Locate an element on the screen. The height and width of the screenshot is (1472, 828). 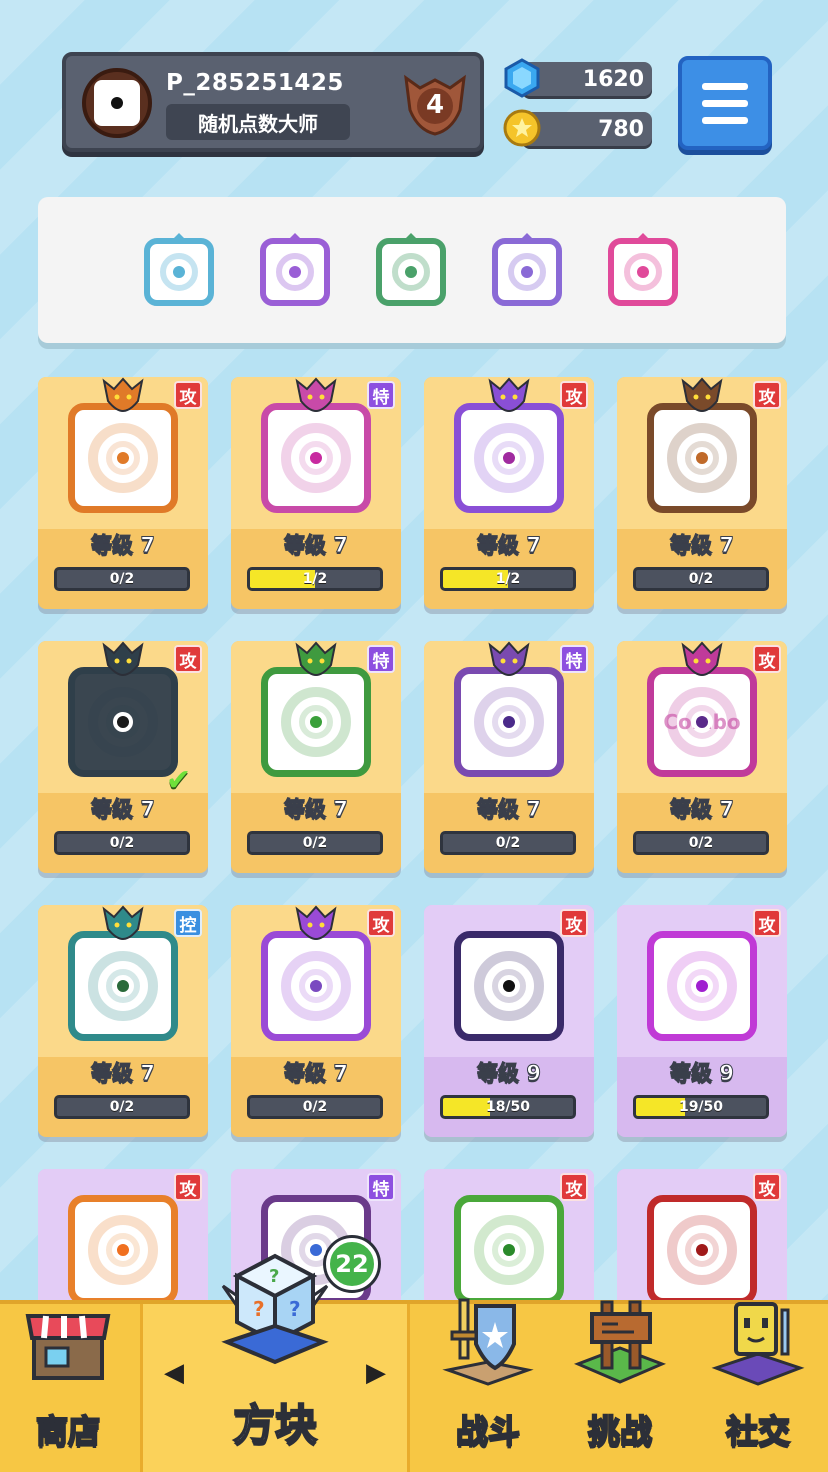
pentagram-die-icon is located at coordinates (411, 269).